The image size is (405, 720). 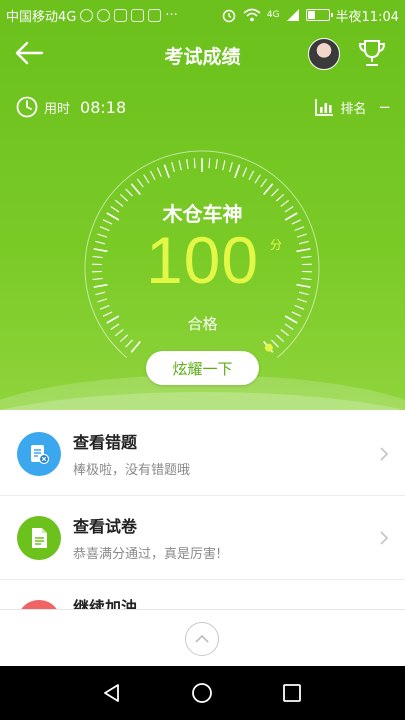 I want to click on time-value: 08:18, so click(x=103, y=107).